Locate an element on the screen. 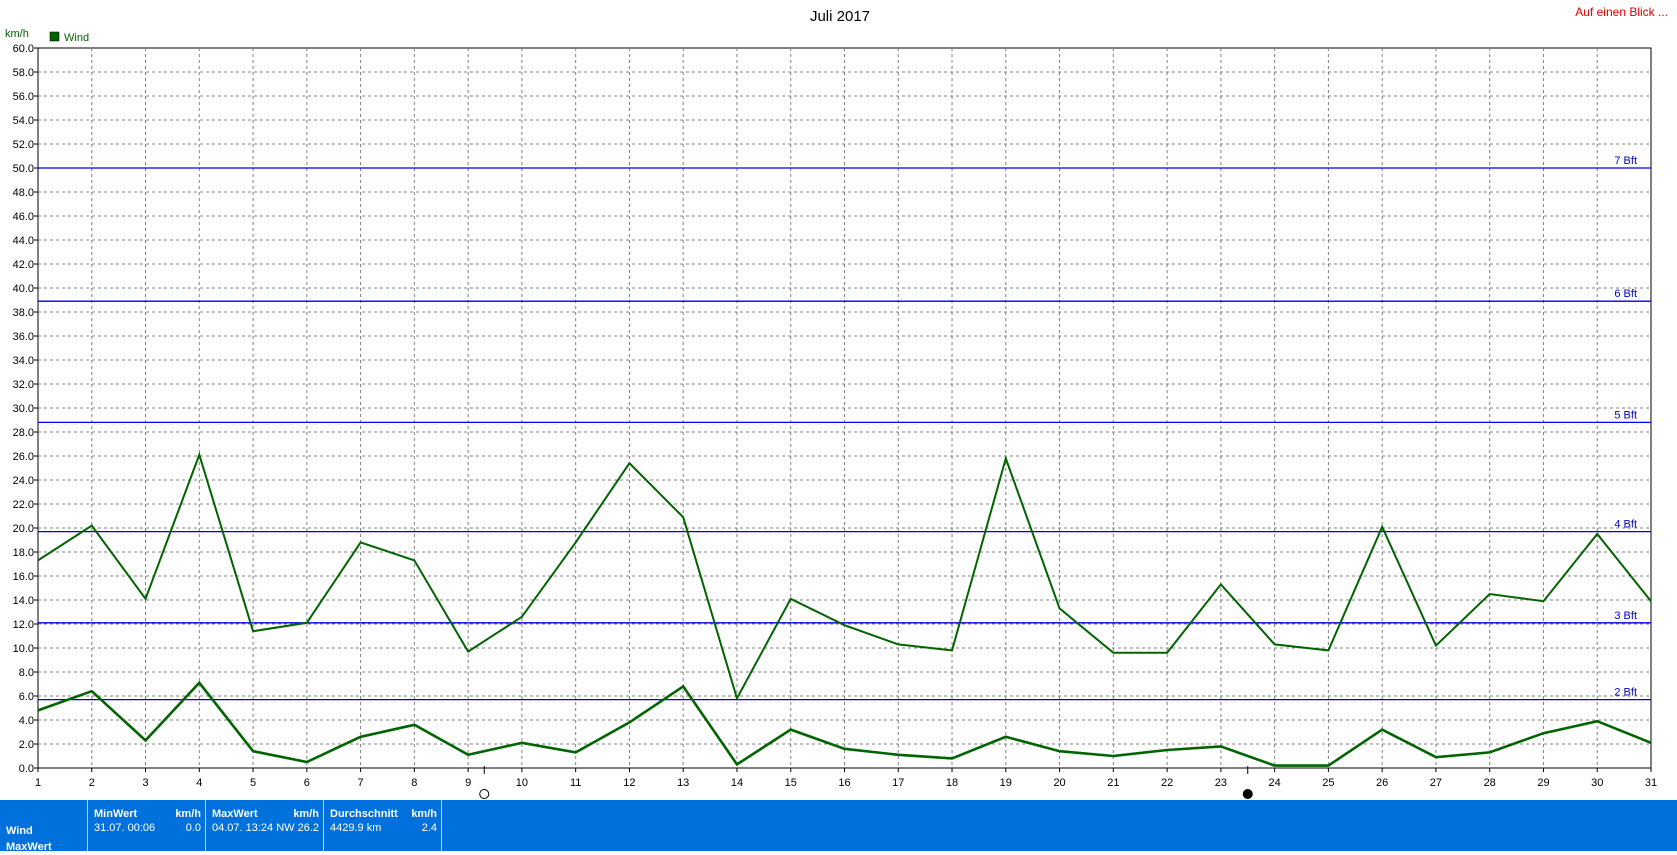 The image size is (1677, 855). x-tick-label: 19 is located at coordinates (1006, 783).